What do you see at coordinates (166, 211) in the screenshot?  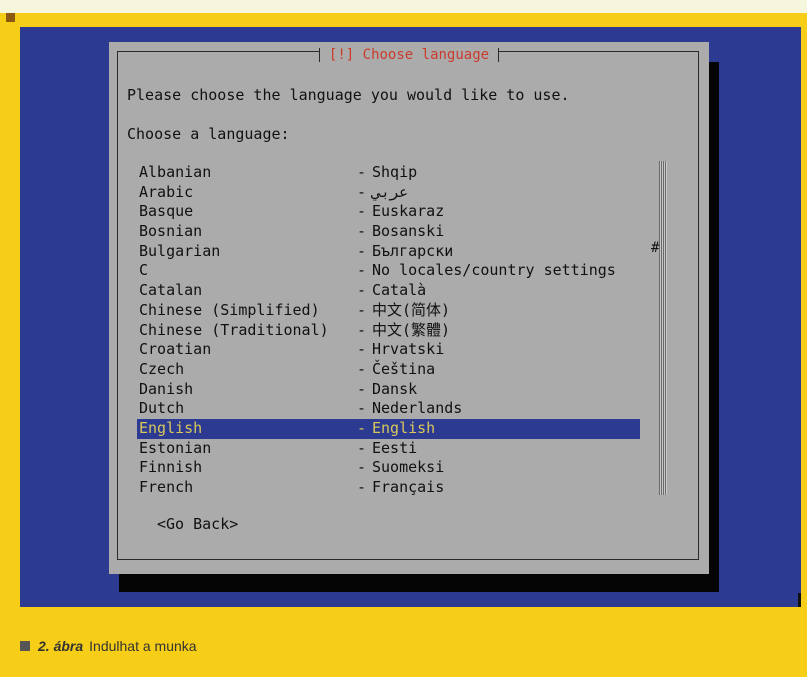 I see `language-name: Basque` at bounding box center [166, 211].